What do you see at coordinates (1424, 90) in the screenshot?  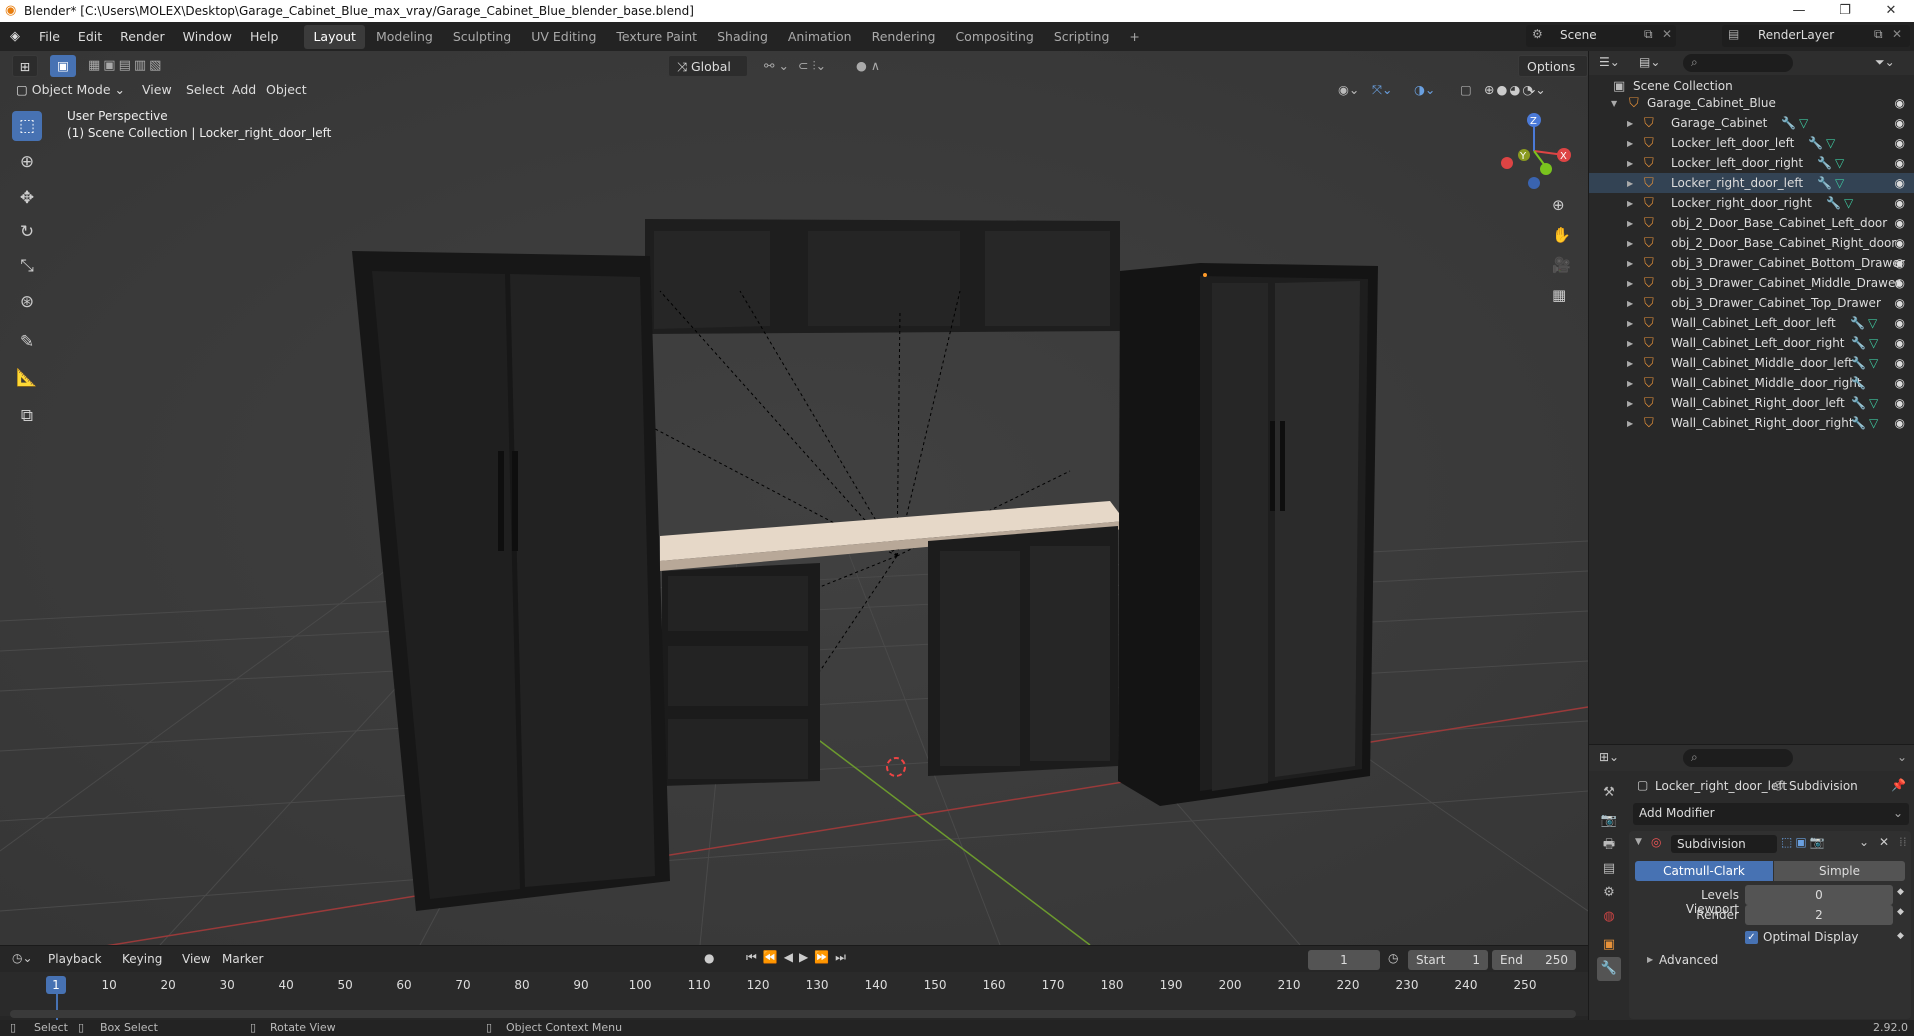 I see `overlay-toggle-icon: ◑⌄` at bounding box center [1424, 90].